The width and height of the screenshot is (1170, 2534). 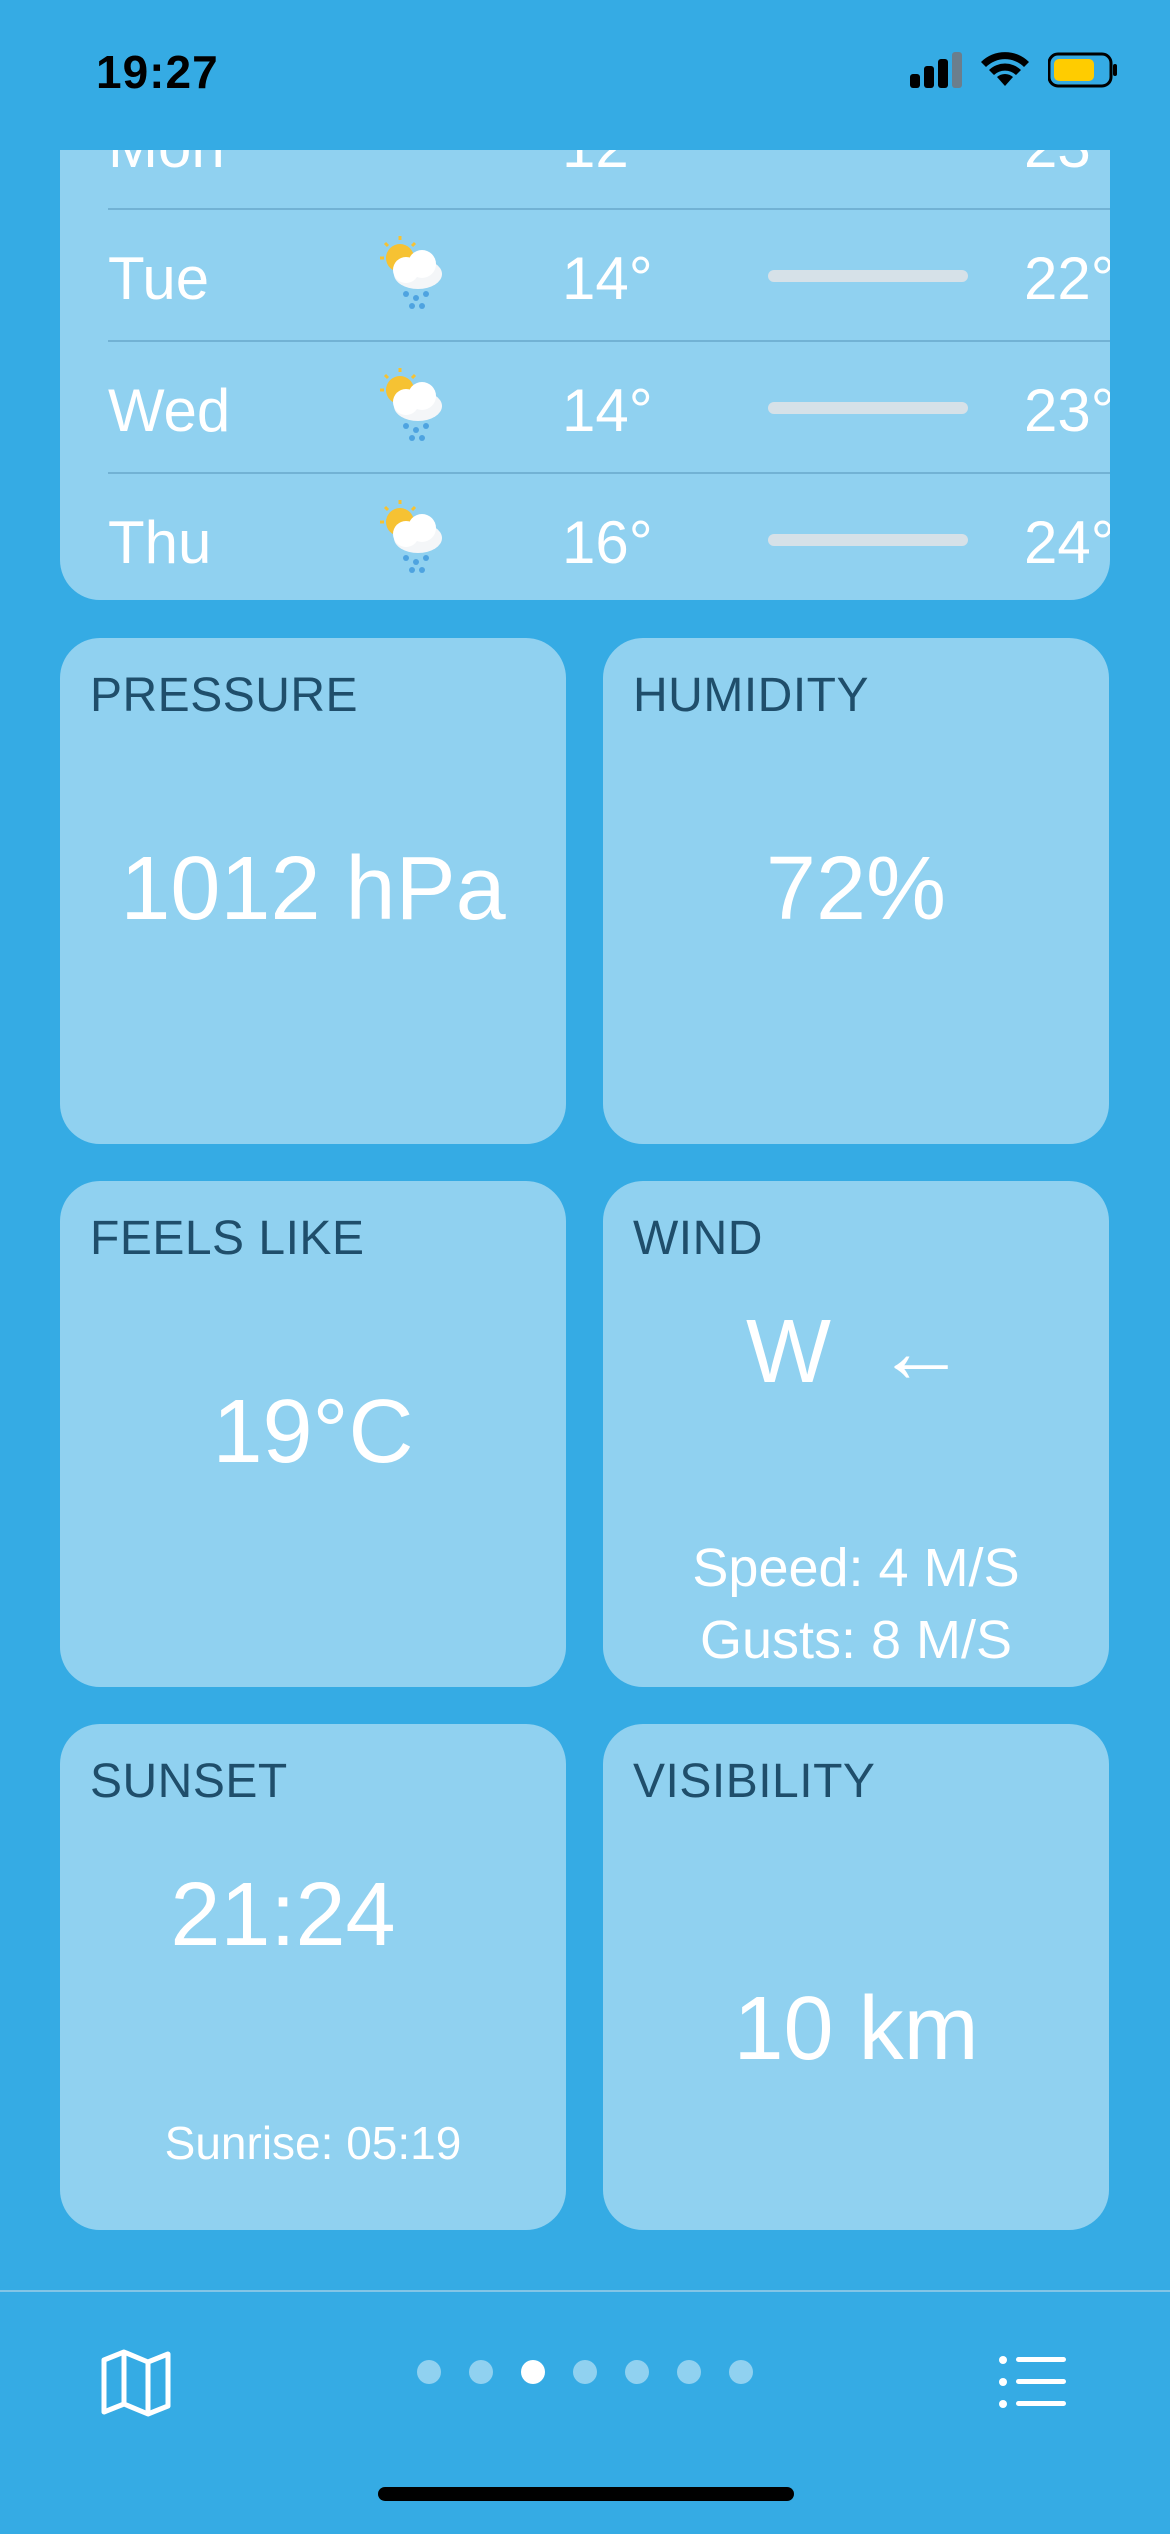 What do you see at coordinates (166, 165) in the screenshot?
I see `day-name: Mon` at bounding box center [166, 165].